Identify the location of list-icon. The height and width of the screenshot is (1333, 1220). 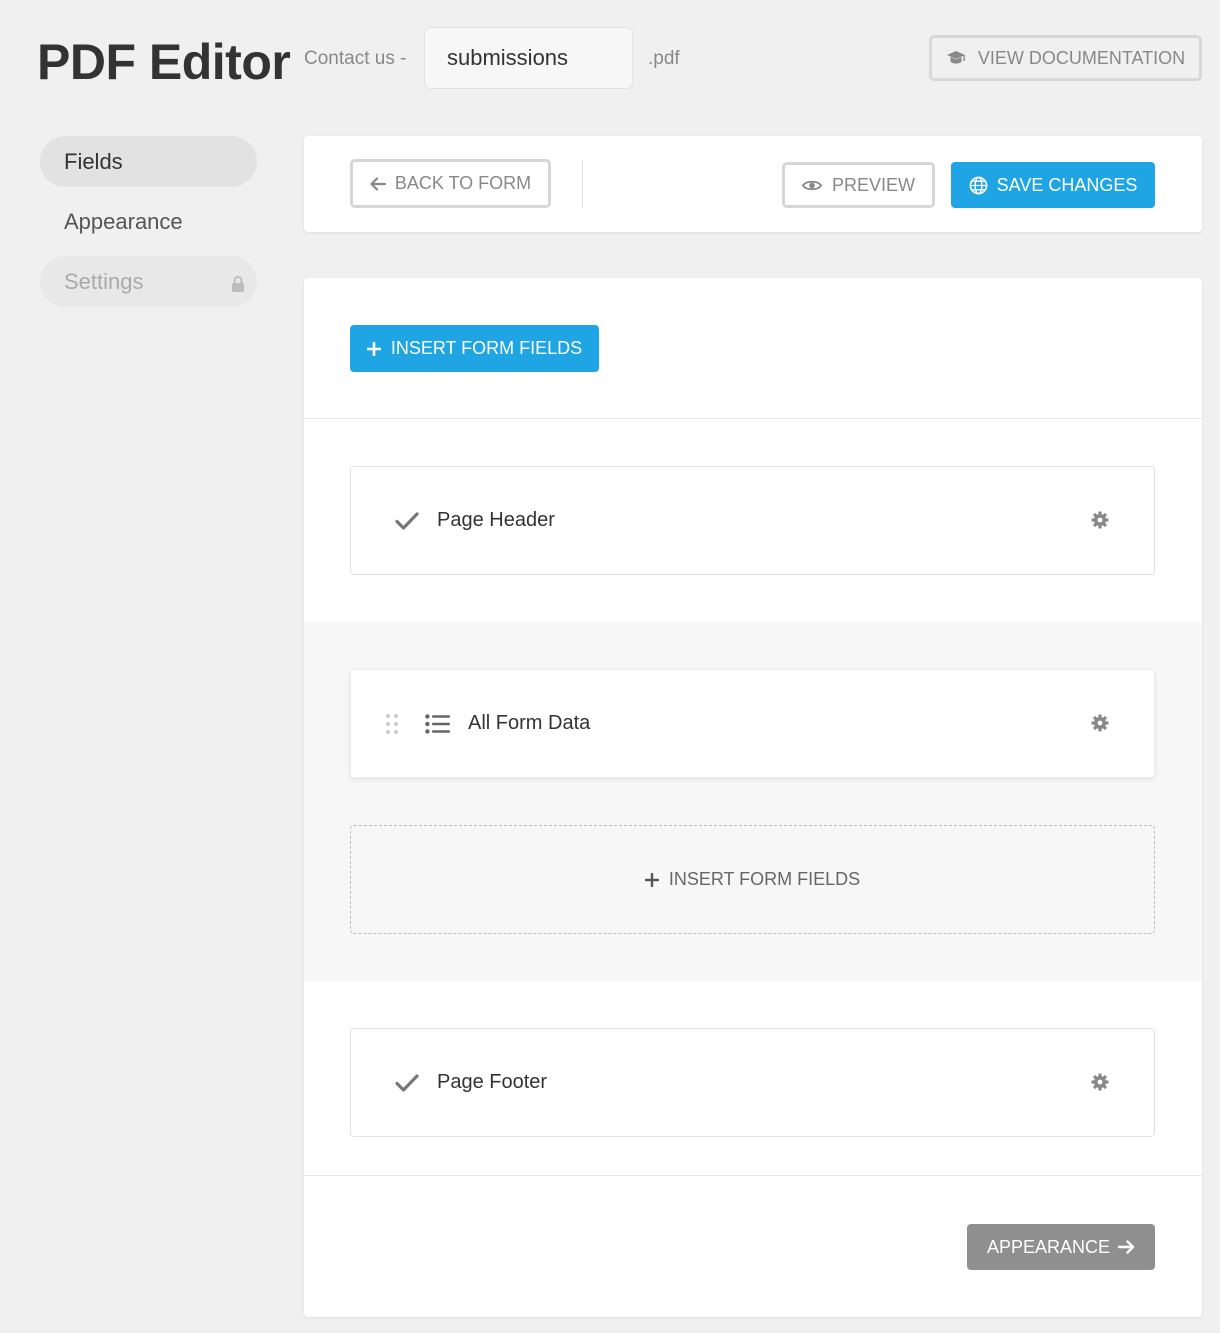
(437, 723).